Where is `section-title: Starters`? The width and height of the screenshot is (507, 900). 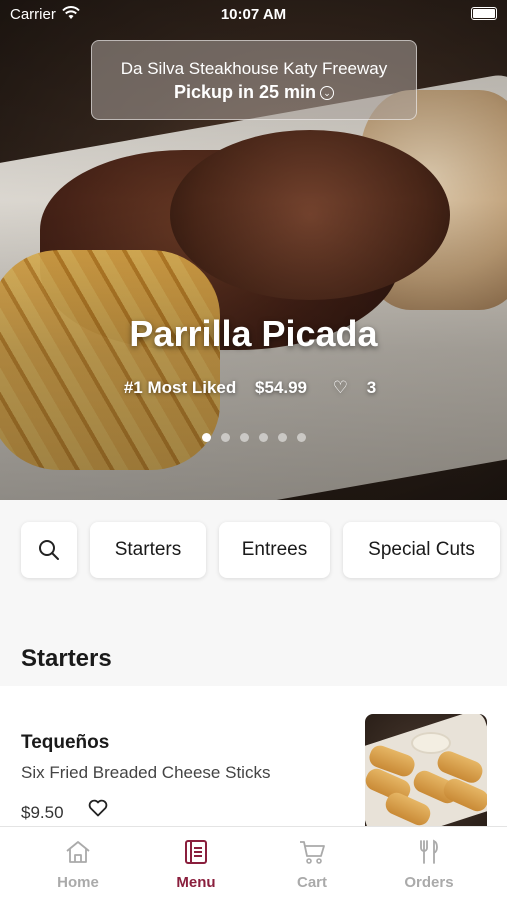 section-title: Starters is located at coordinates (66, 658).